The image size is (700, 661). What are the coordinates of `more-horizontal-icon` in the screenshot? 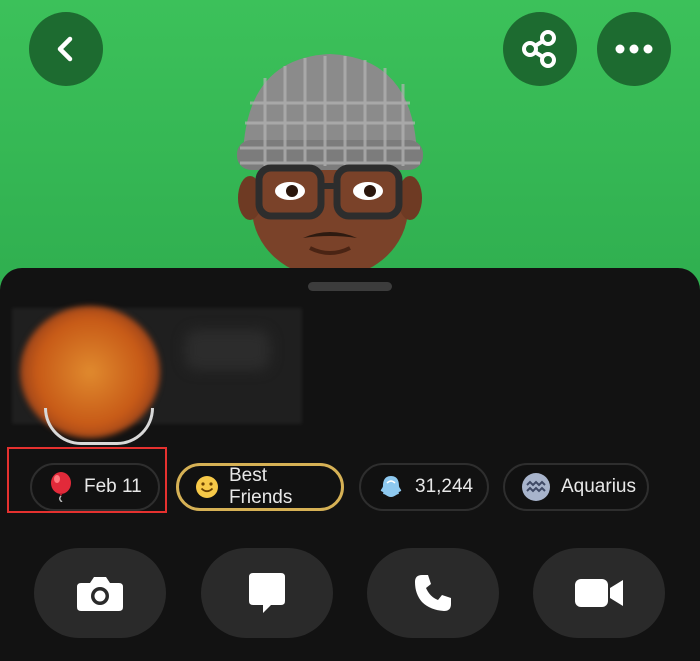 It's located at (634, 49).